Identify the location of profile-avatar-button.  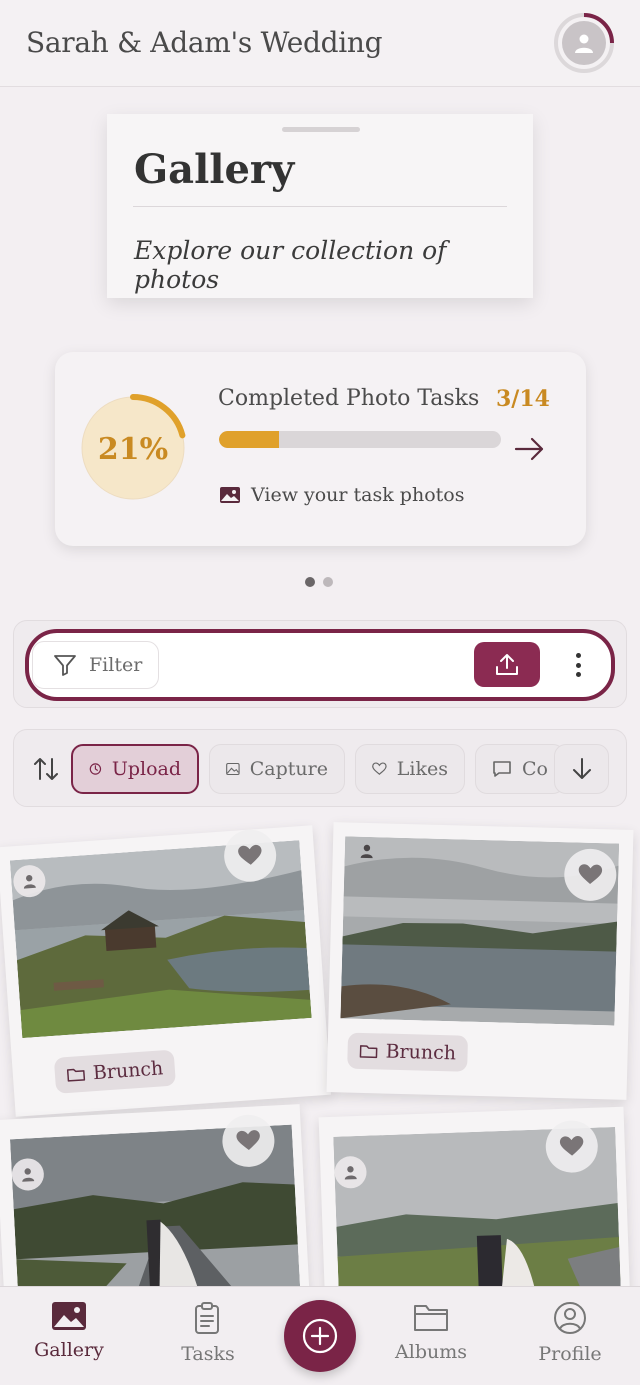
(584, 43).